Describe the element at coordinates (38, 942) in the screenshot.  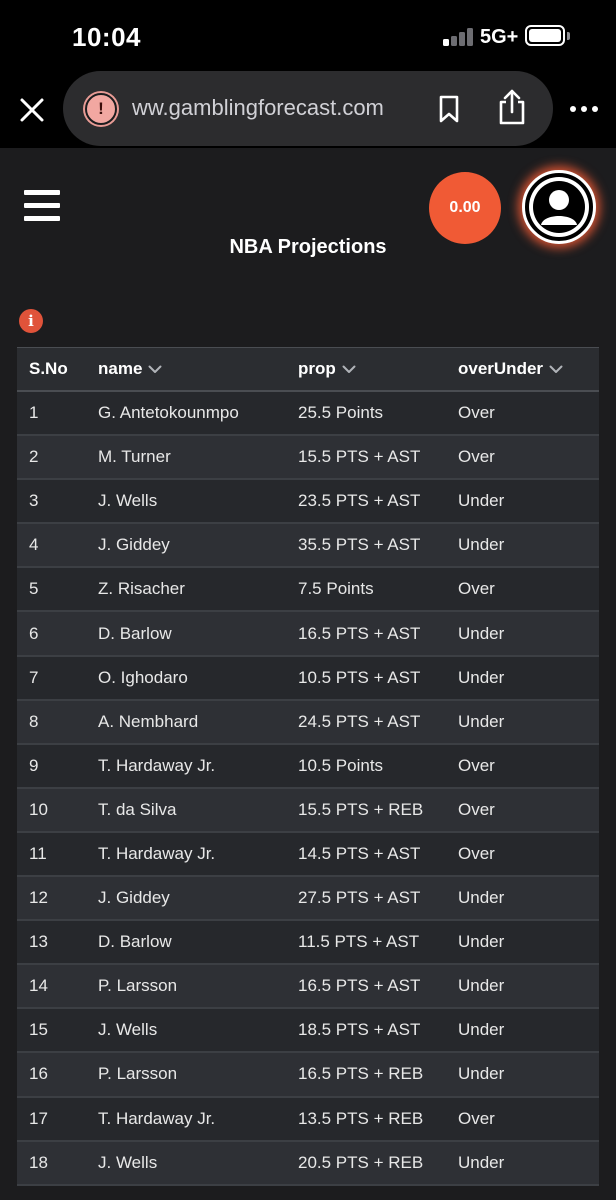
I see `cell-sno: 13` at that location.